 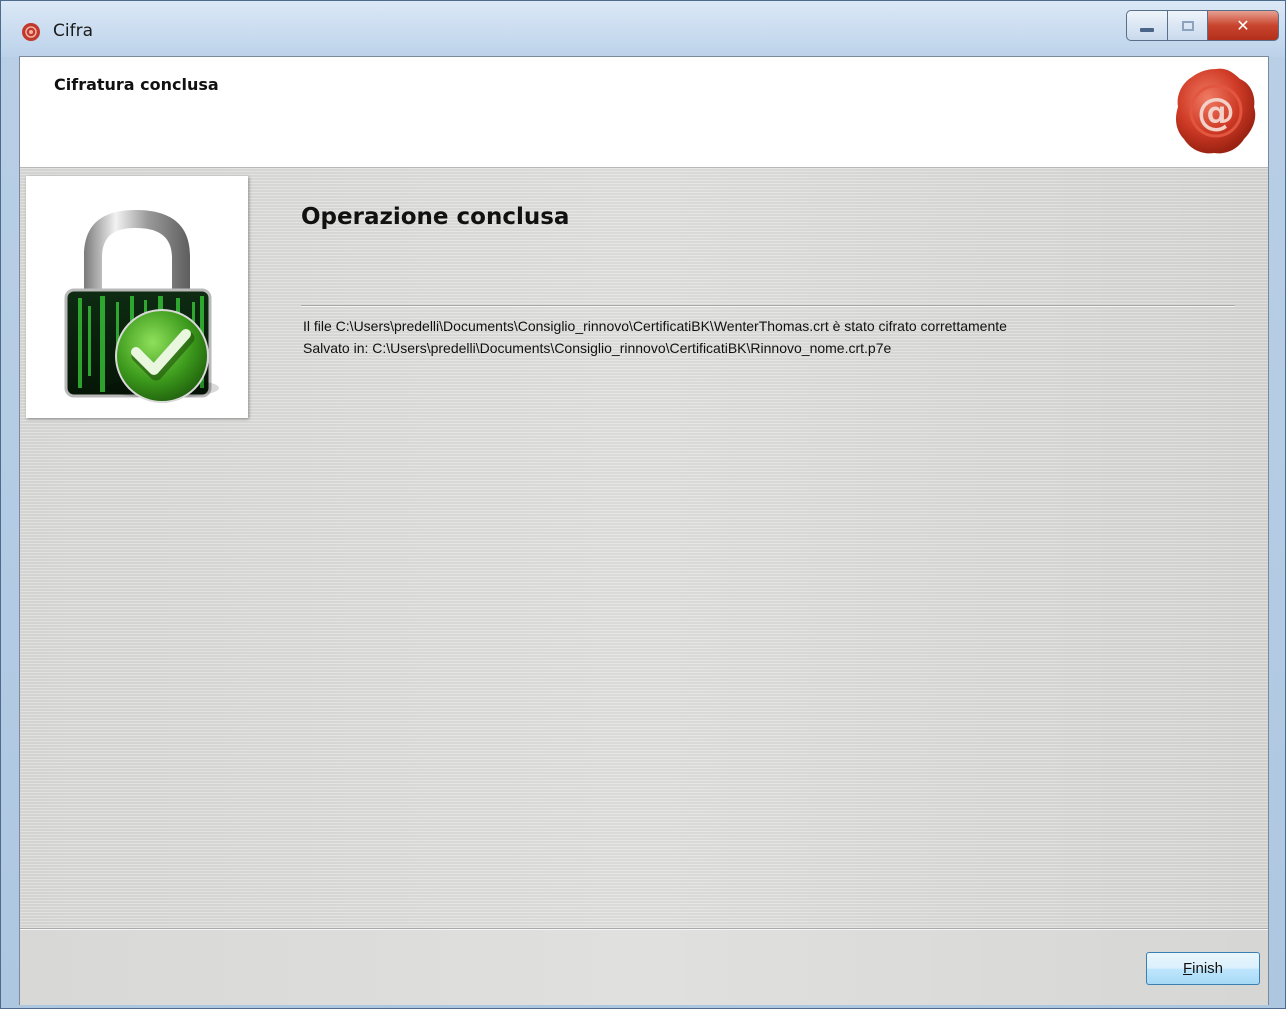 What do you see at coordinates (435, 217) in the screenshot?
I see `operation-title: Operazione conclusa` at bounding box center [435, 217].